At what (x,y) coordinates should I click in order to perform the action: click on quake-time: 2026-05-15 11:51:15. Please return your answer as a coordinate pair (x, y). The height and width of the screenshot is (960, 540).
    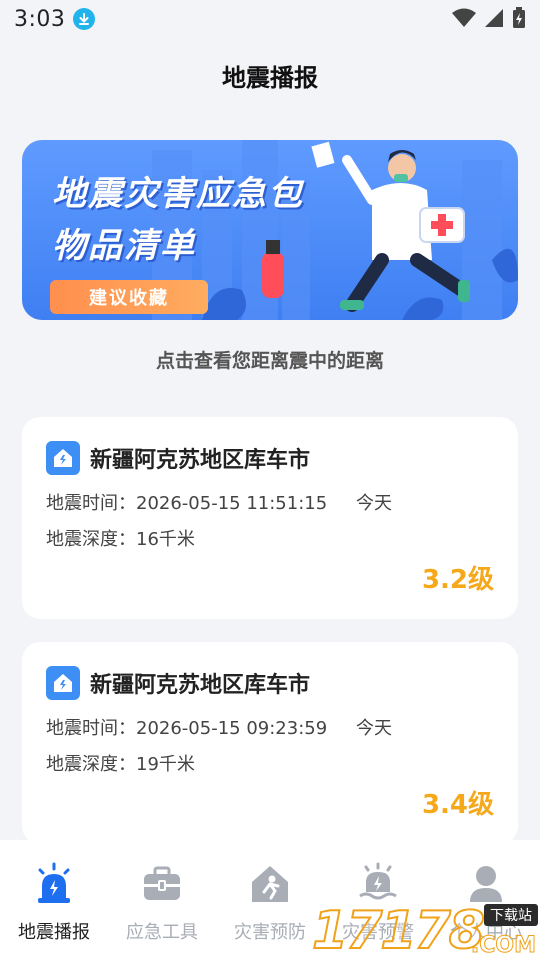
    Looking at the image, I should click on (232, 503).